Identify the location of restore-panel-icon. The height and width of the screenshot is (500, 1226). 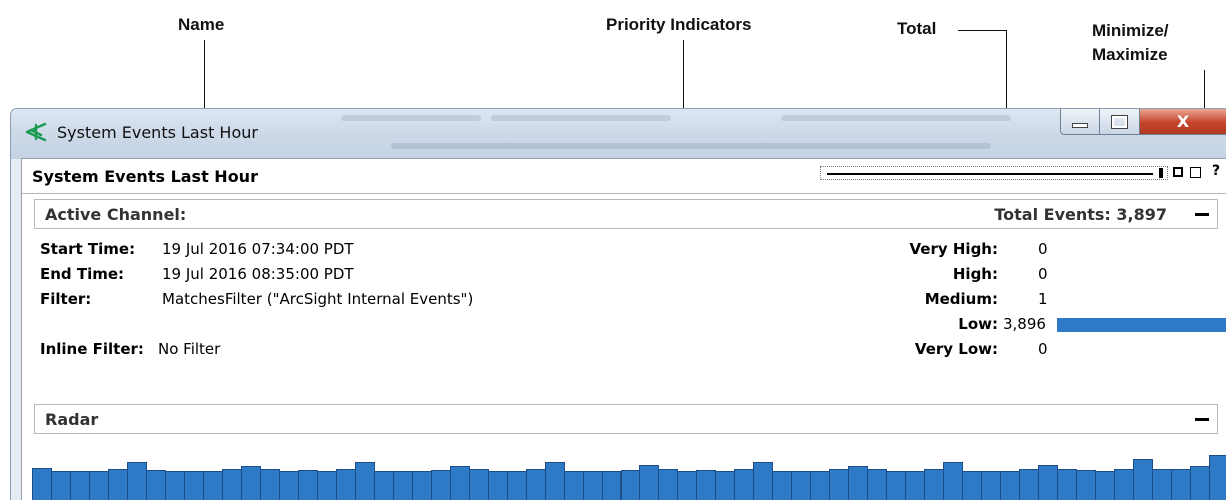
(1195, 172).